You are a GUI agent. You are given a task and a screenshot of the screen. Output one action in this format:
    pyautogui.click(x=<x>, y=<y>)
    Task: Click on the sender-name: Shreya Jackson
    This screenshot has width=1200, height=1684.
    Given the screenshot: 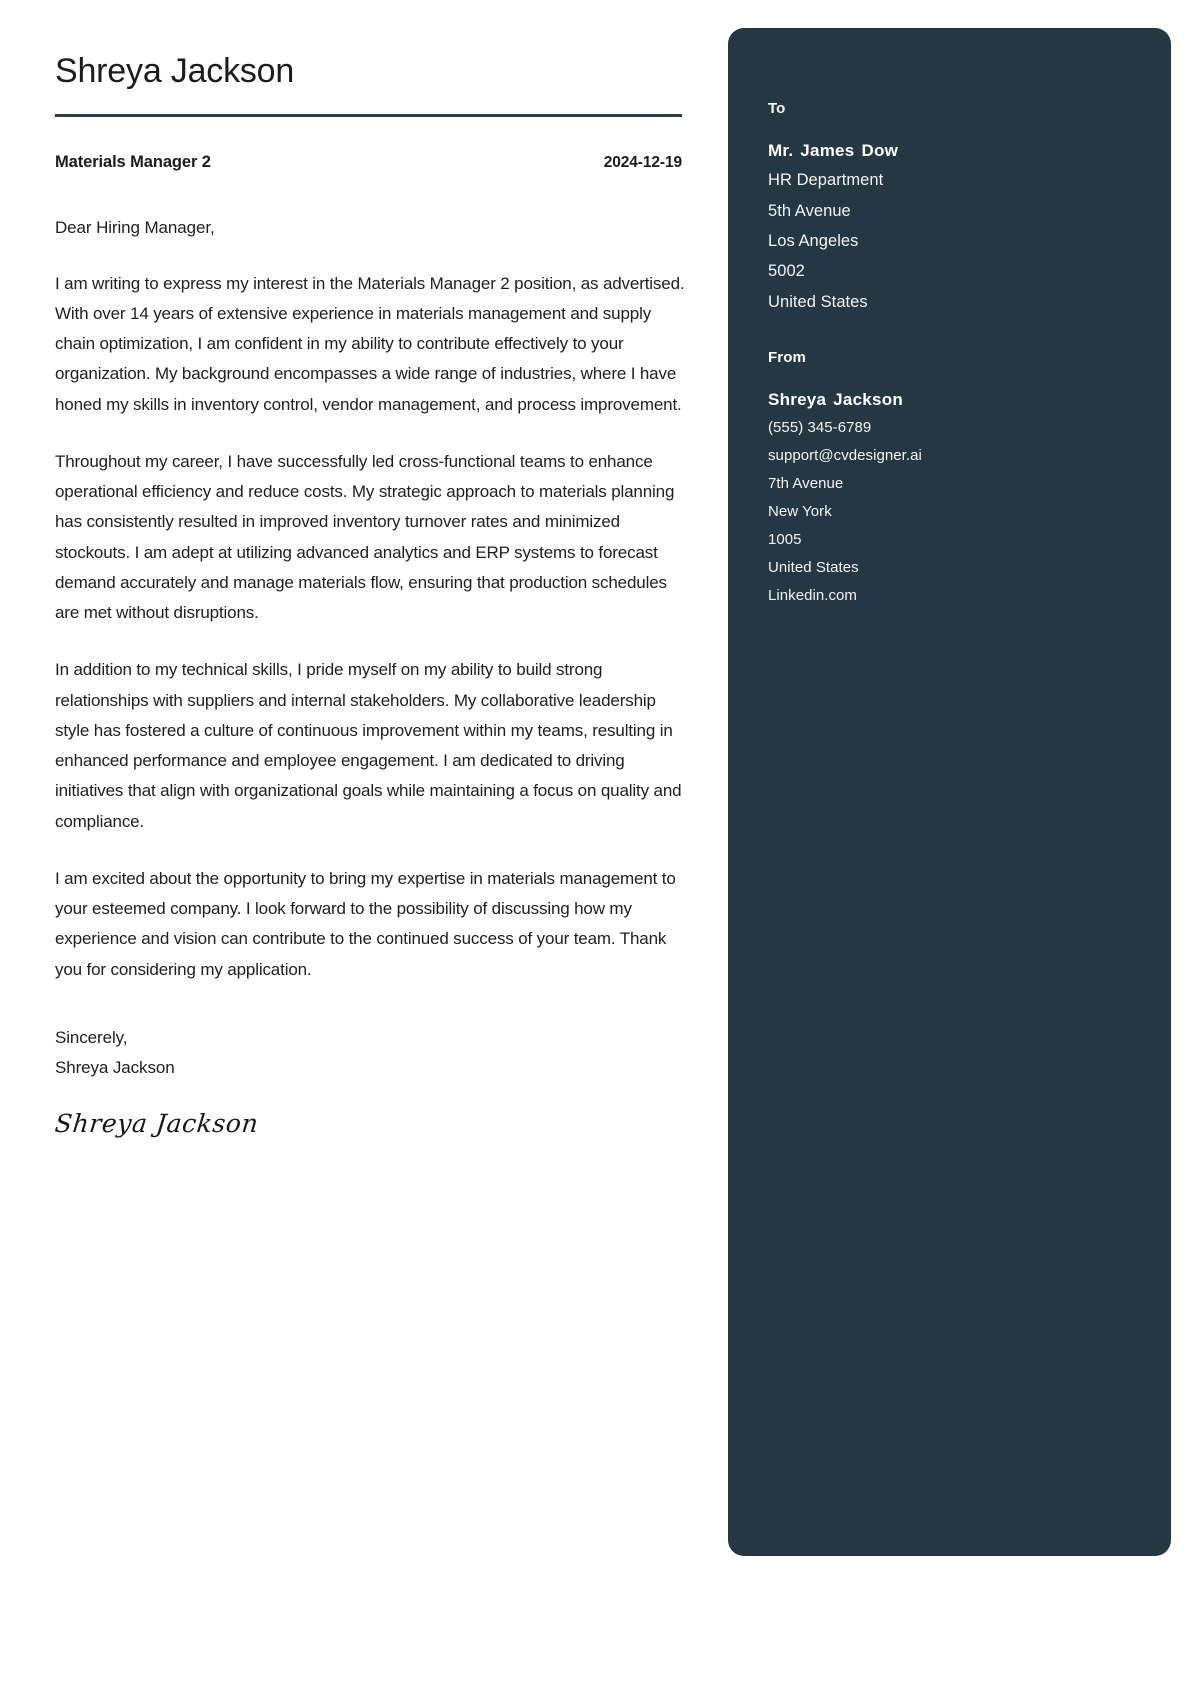 What is the action you would take?
    pyautogui.click(x=835, y=400)
    